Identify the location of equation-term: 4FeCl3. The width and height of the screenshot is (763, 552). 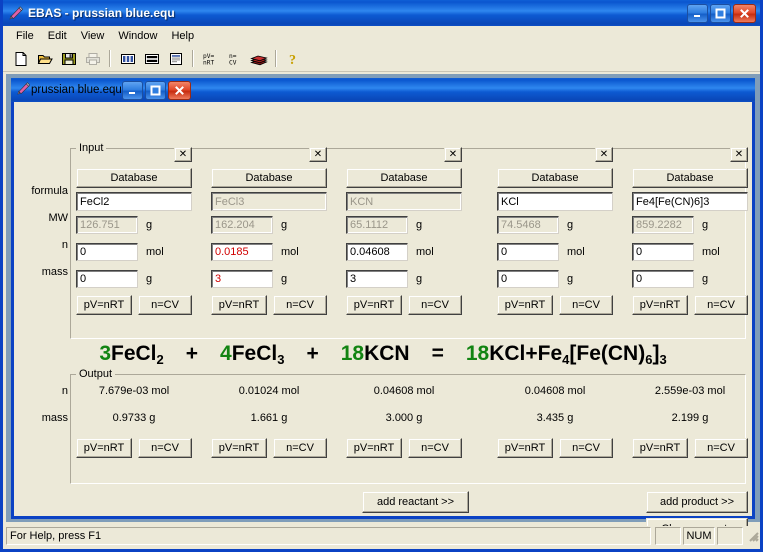
(252, 354).